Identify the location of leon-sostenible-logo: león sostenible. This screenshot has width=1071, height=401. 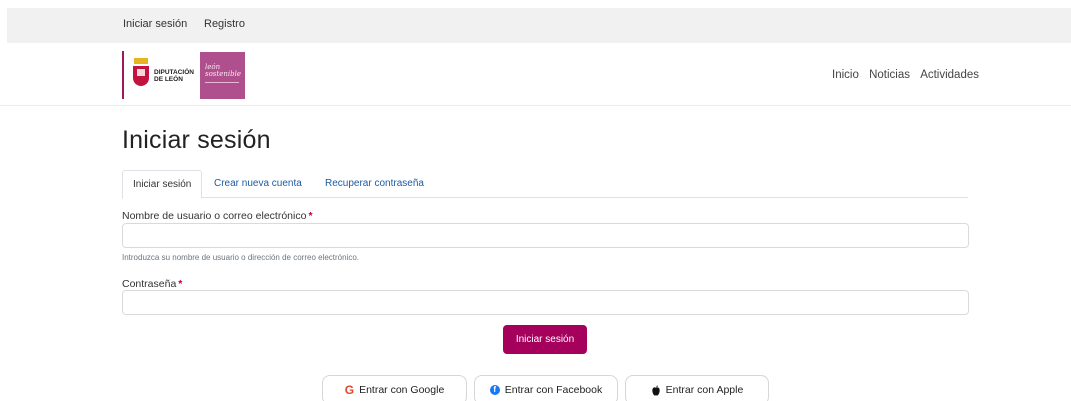
(222, 75).